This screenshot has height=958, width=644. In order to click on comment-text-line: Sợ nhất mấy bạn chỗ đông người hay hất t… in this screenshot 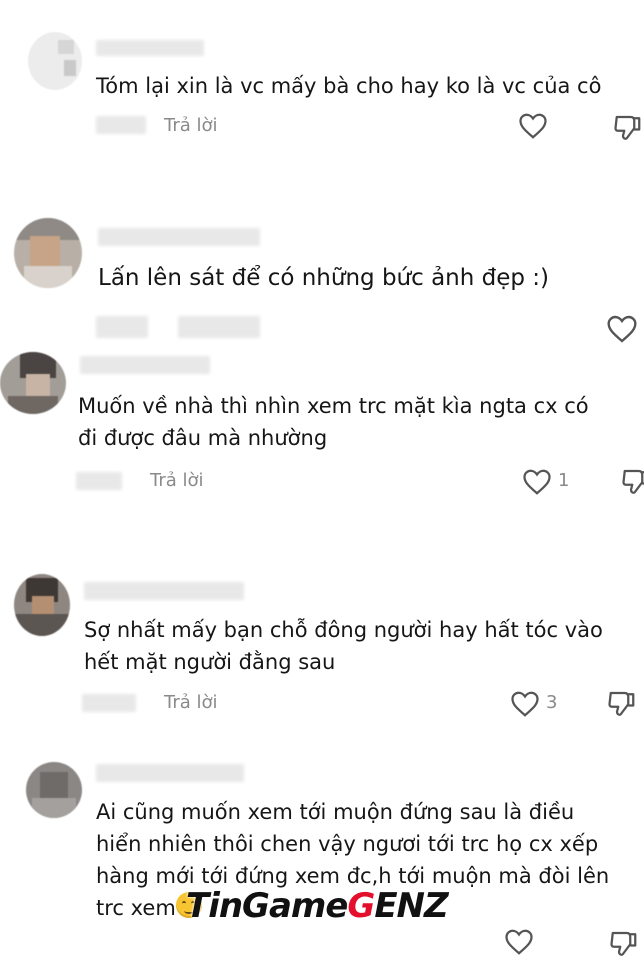, I will do `click(343, 630)`.